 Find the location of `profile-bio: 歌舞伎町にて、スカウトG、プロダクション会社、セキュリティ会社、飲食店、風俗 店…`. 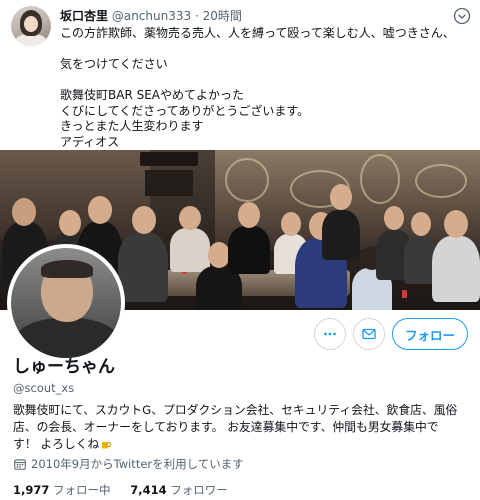

profile-bio: 歌舞伎町にて、スカウトG、プロダクション会社、セキュリティ会社、飲食店、風俗 店… is located at coordinates (244, 427).